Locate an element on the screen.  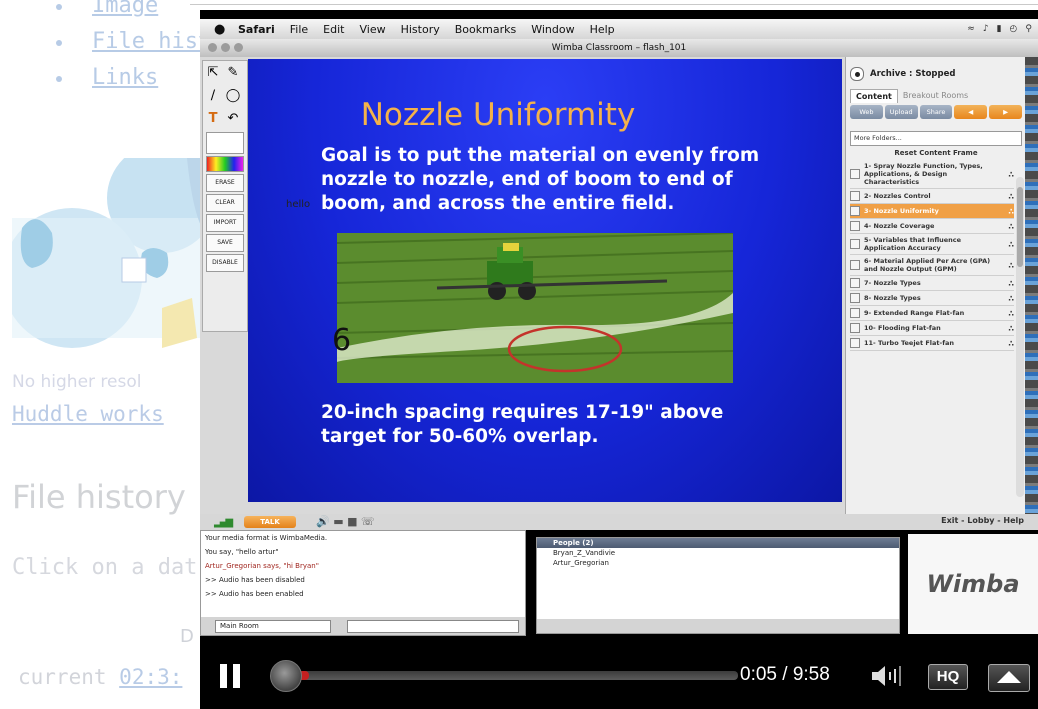
people-header: People (2) is located at coordinates (718, 543).